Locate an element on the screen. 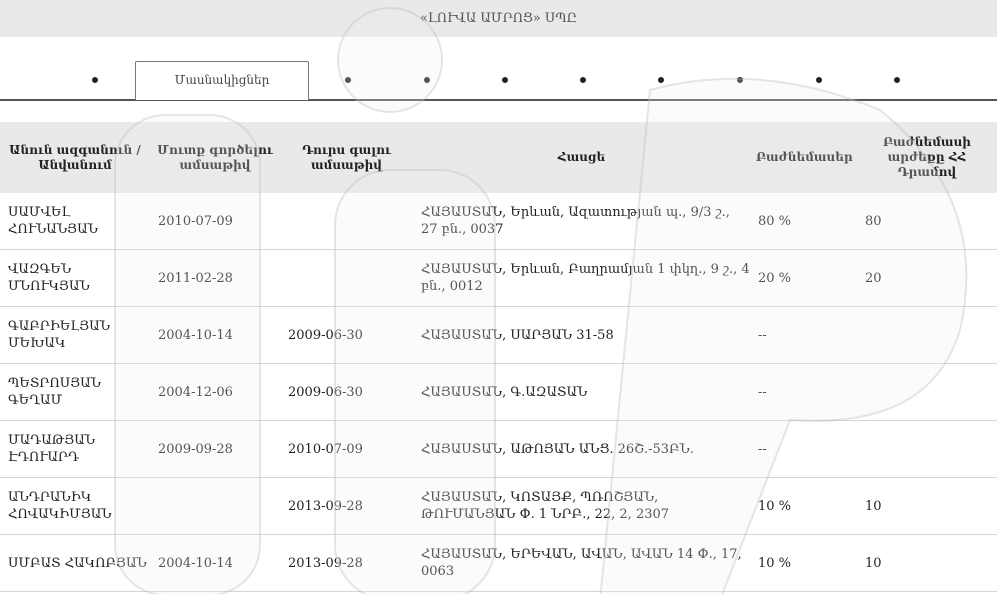 Image resolution: width=997 pixels, height=594 pixels. tab-participants: Մասնակիցներ is located at coordinates (222, 80).